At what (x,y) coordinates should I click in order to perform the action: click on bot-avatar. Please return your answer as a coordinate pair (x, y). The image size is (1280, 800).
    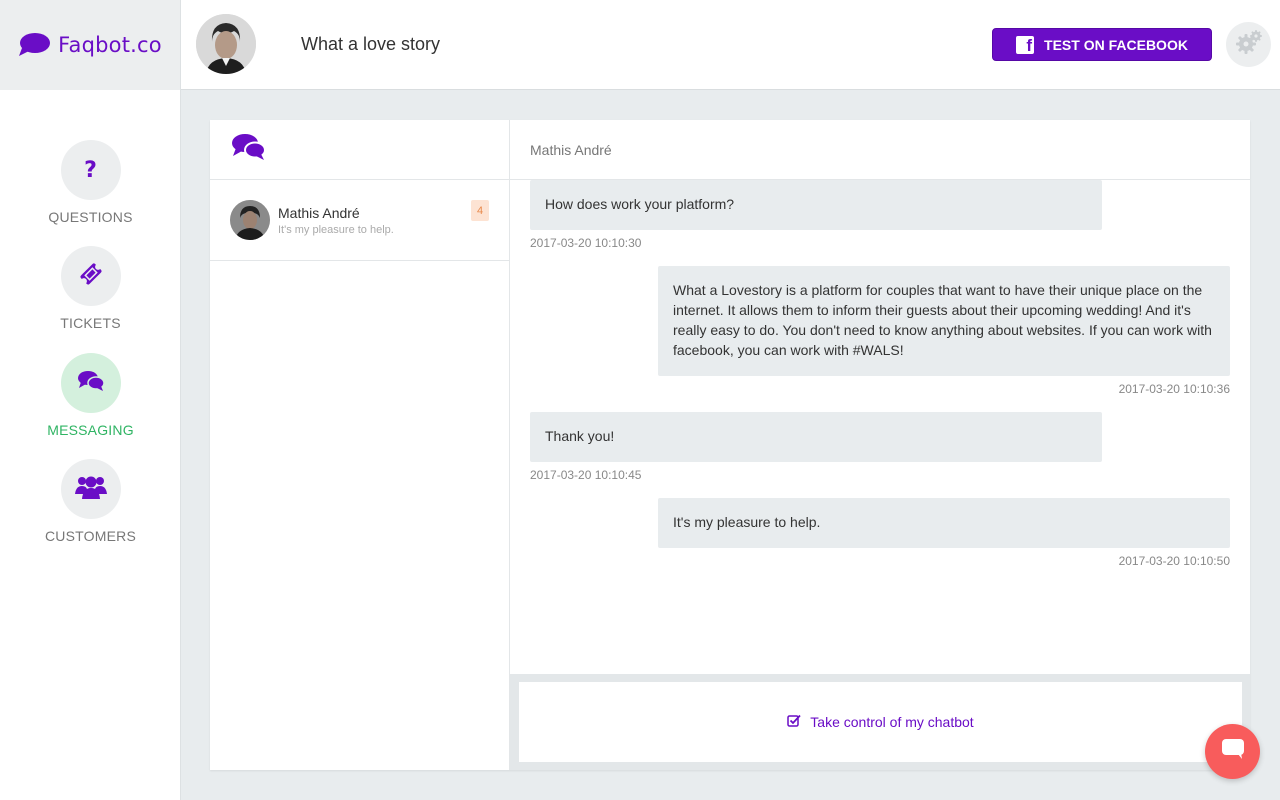
    Looking at the image, I should click on (226, 44).